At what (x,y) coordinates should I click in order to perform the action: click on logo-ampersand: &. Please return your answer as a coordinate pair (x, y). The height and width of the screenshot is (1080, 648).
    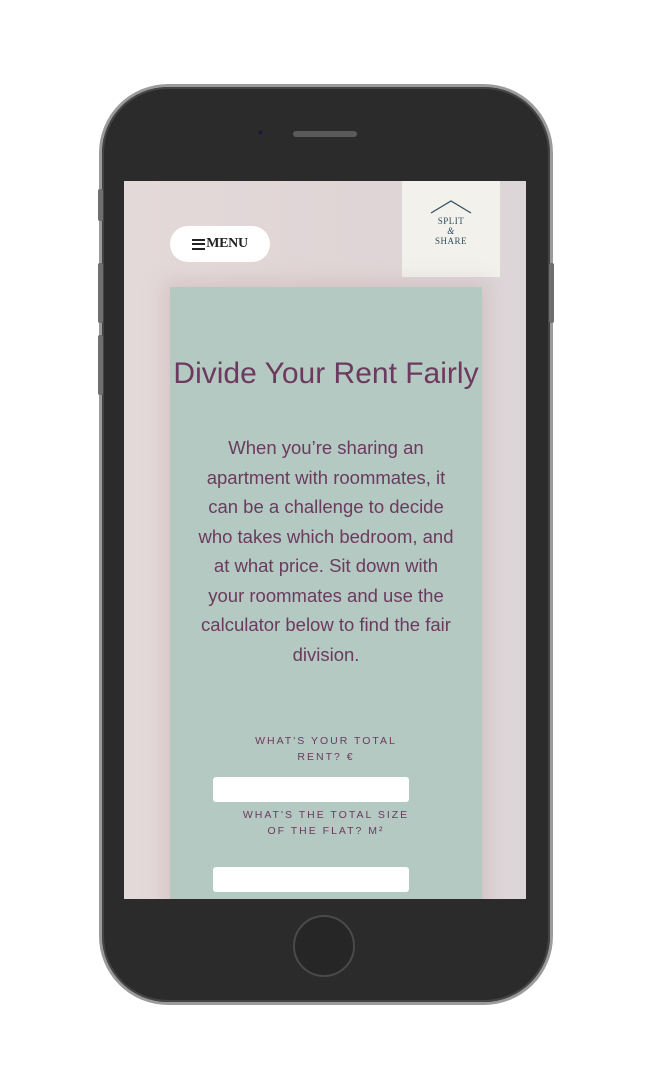
    Looking at the image, I should click on (451, 231).